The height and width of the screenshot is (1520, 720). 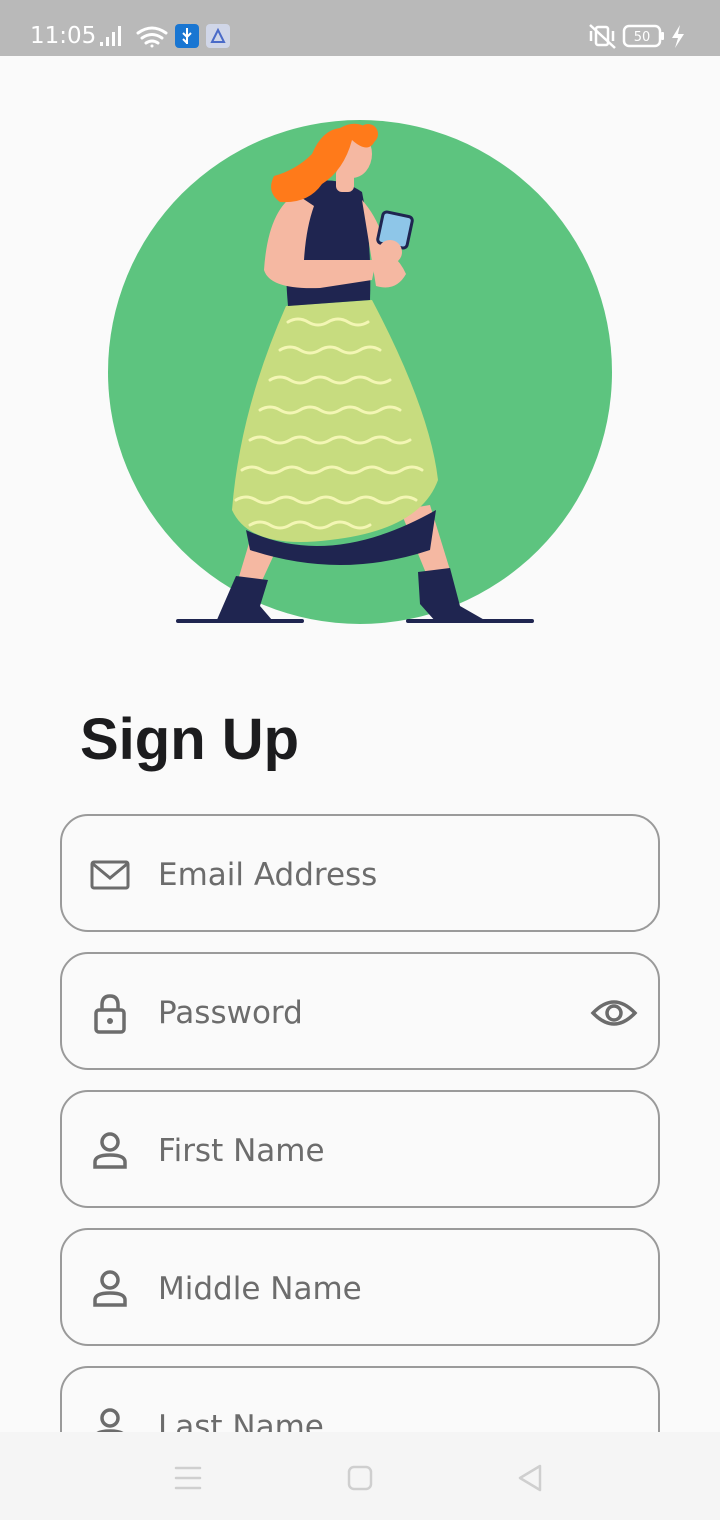 What do you see at coordinates (368, 875) in the screenshot?
I see `email-input` at bounding box center [368, 875].